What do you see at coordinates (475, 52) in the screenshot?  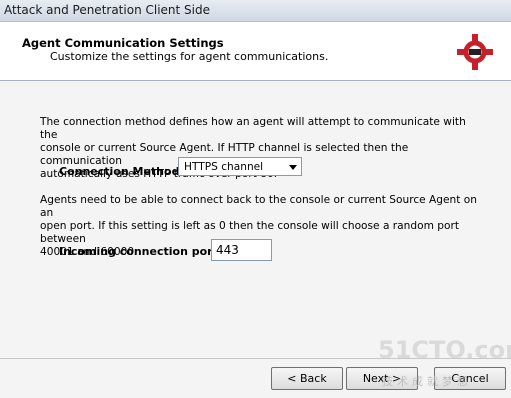 I see `core-impact-logo-icon` at bounding box center [475, 52].